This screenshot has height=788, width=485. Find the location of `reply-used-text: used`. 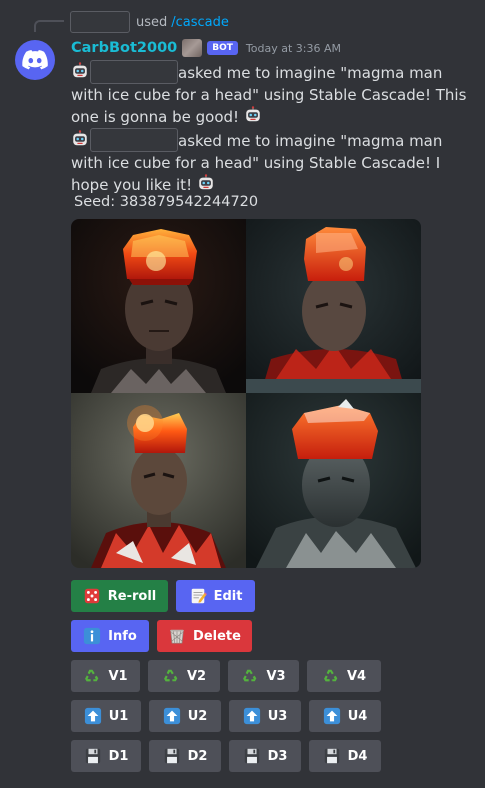

reply-used-text: used is located at coordinates (152, 22).